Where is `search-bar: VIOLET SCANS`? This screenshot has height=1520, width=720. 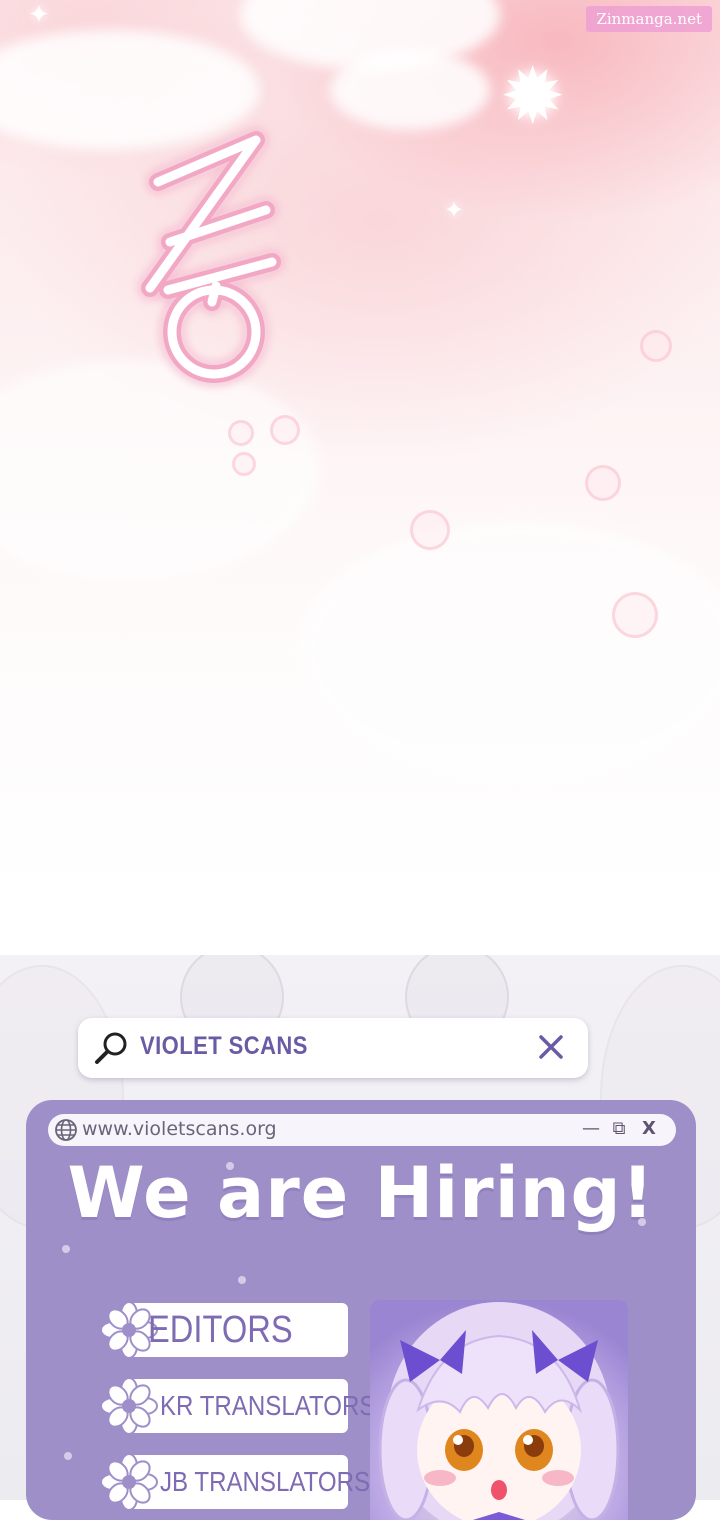 search-bar: VIOLET SCANS is located at coordinates (333, 1048).